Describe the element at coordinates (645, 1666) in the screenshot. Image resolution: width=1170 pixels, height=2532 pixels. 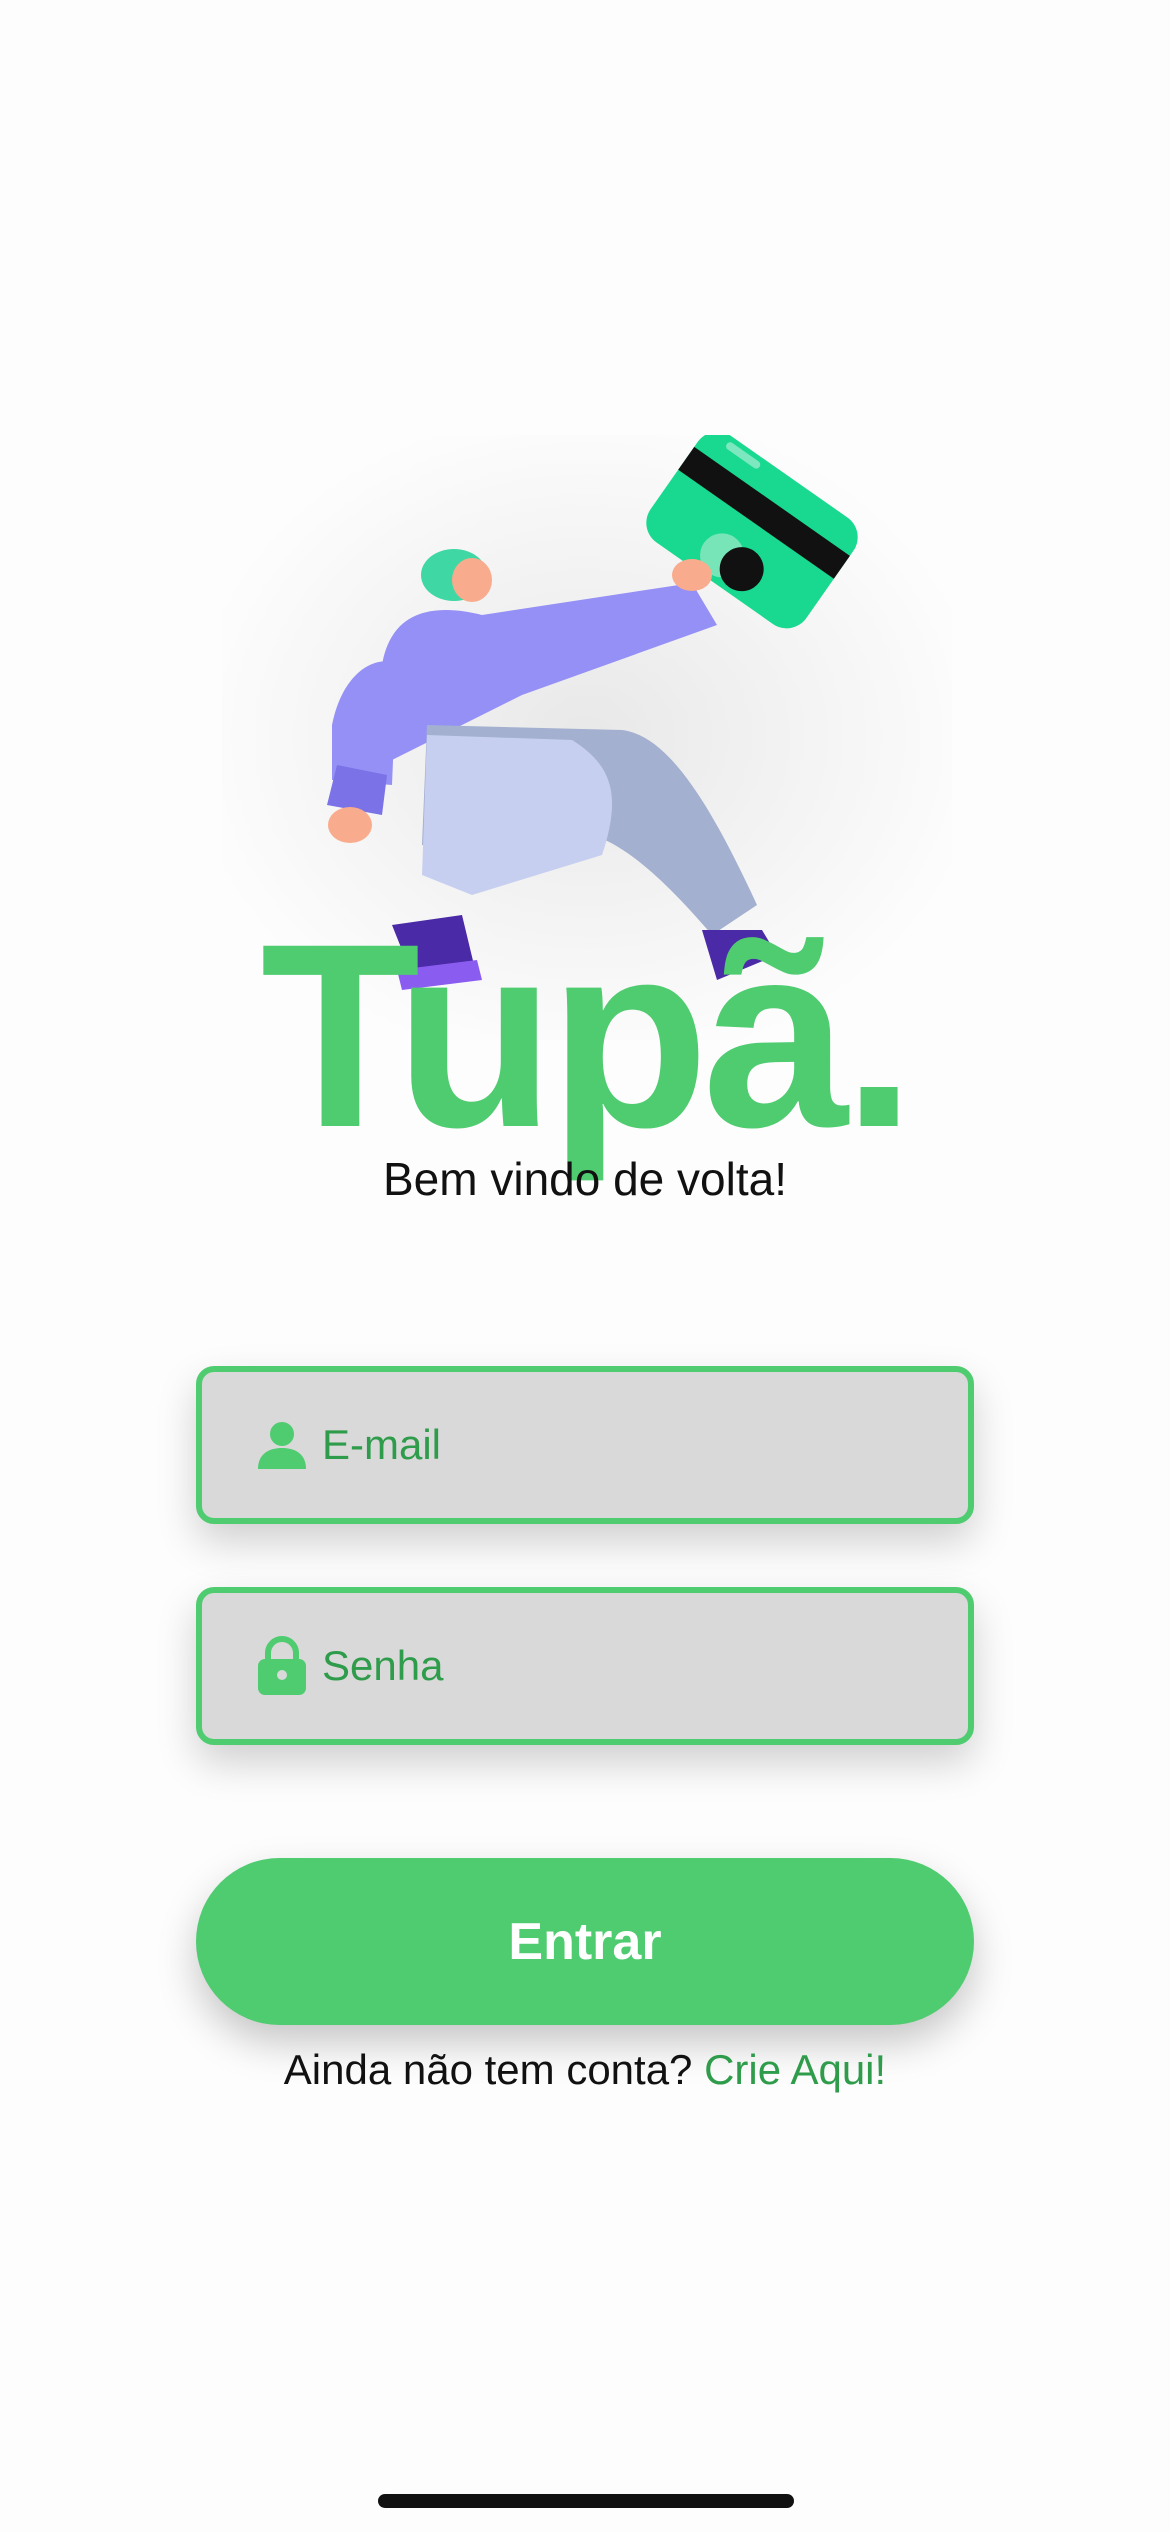
I see `password-input` at that location.